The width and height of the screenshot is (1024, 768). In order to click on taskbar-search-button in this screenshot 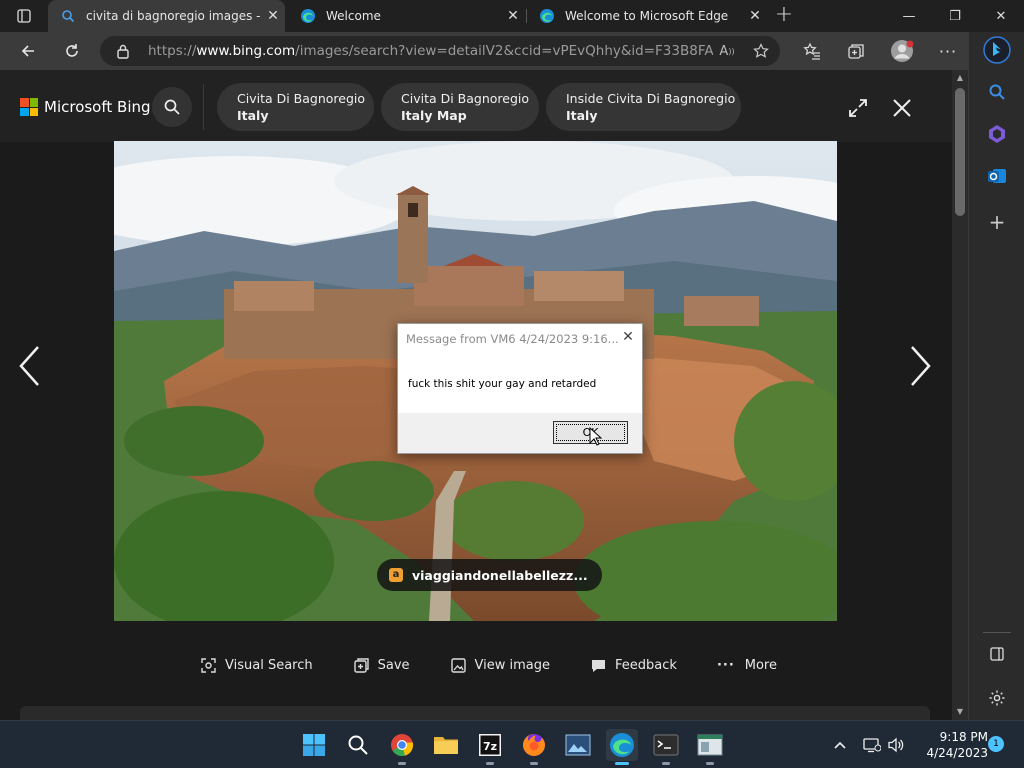, I will do `click(358, 745)`.